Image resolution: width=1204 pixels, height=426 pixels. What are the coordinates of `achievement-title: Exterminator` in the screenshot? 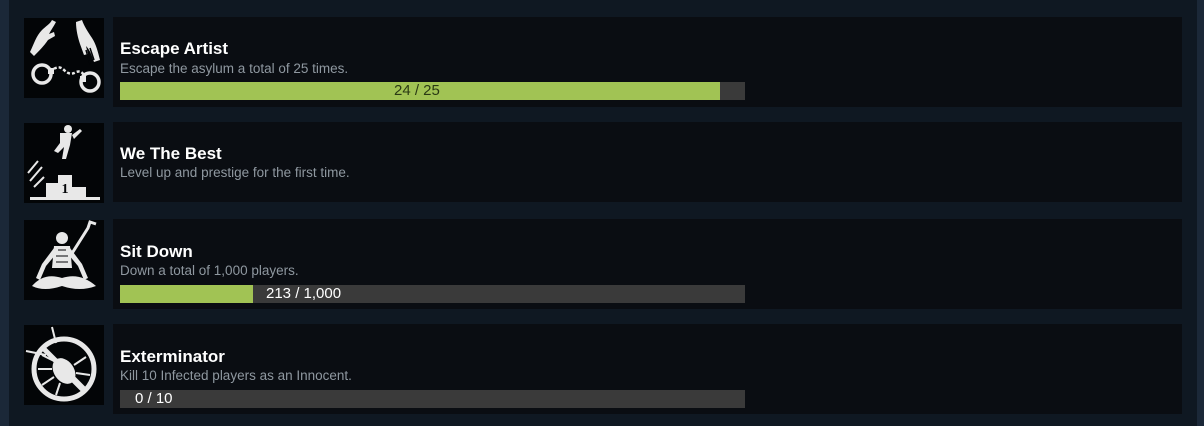 It's located at (172, 356).